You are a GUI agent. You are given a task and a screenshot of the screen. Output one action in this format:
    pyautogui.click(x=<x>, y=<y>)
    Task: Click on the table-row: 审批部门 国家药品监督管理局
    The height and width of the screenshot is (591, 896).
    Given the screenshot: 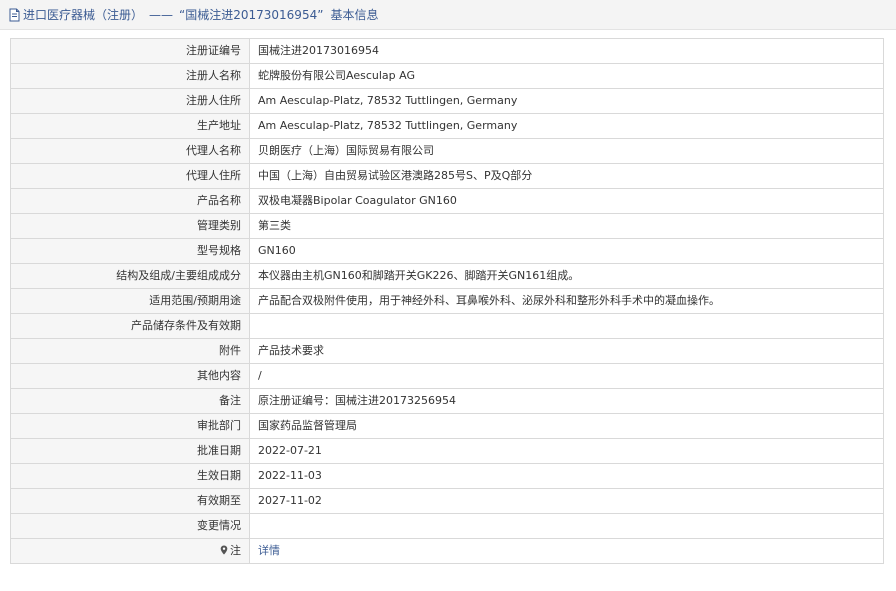 What is the action you would take?
    pyautogui.click(x=447, y=426)
    